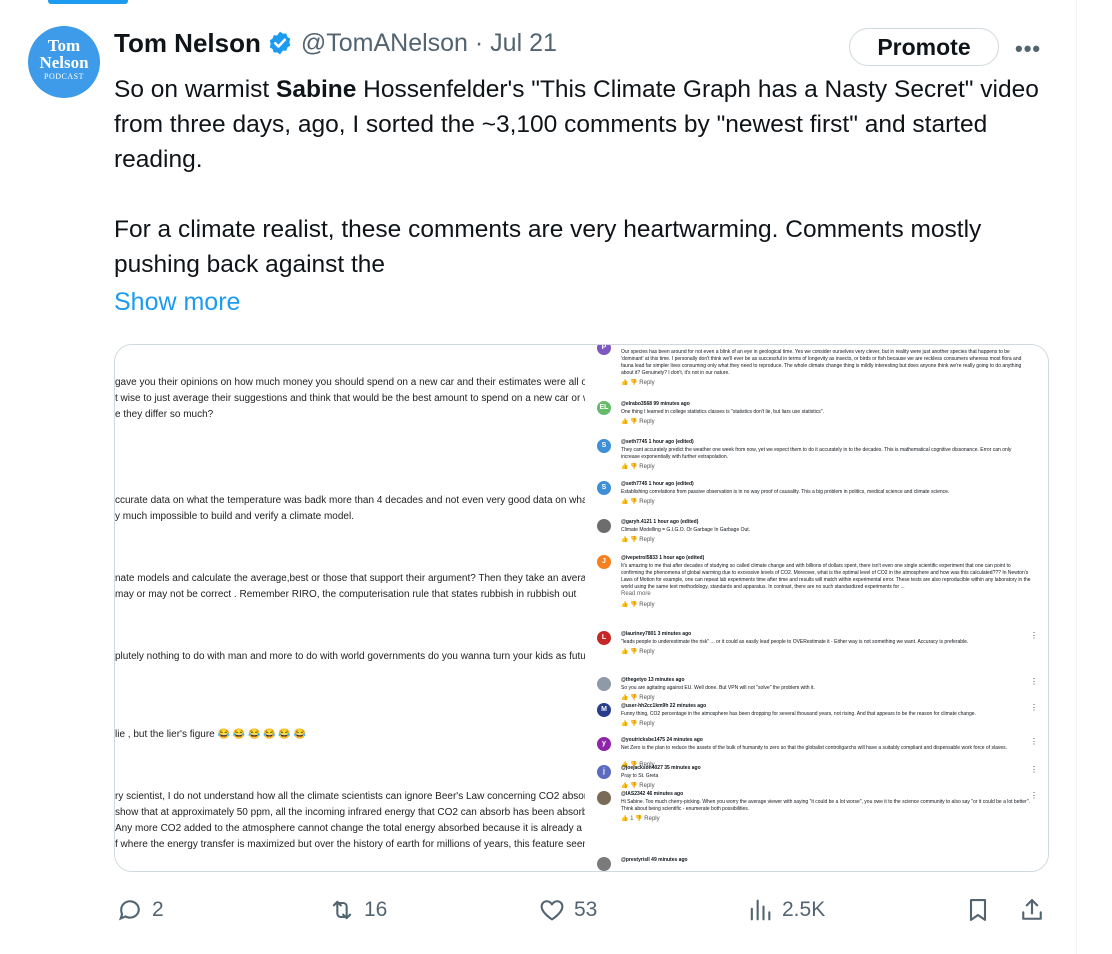 The height and width of the screenshot is (954, 1112). I want to click on reply-button: 2, so click(140, 910).